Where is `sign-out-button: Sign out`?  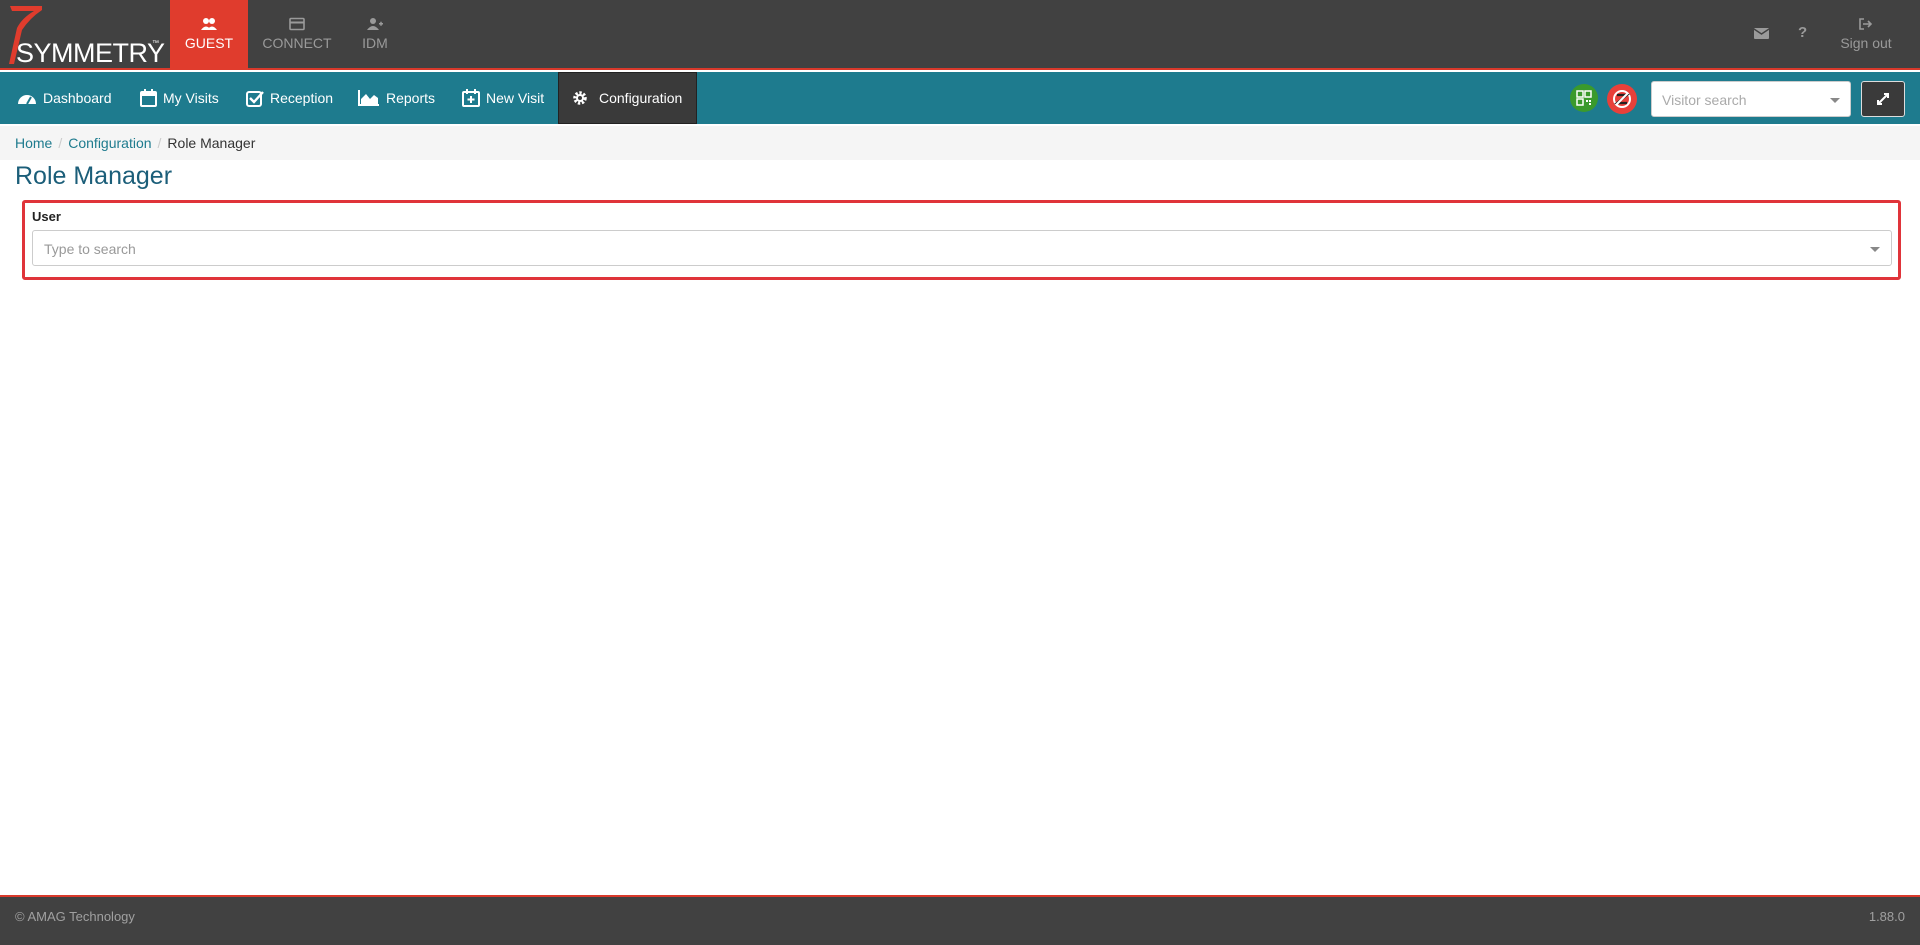 sign-out-button: Sign out is located at coordinates (1866, 35).